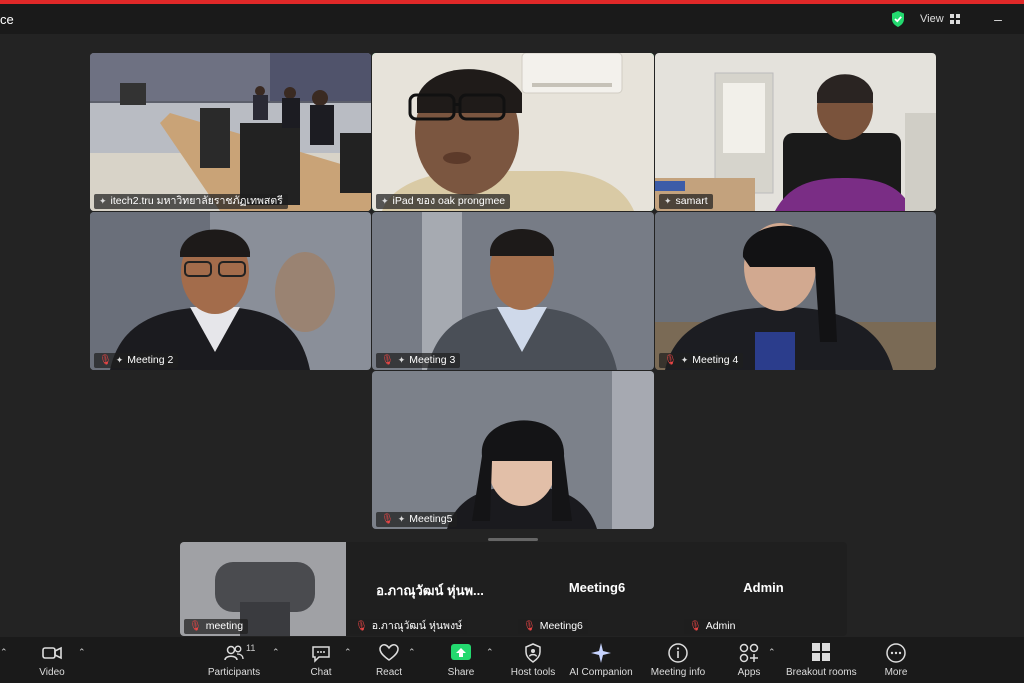  Describe the element at coordinates (691, 201) in the screenshot. I see `participant-name: samart` at that location.